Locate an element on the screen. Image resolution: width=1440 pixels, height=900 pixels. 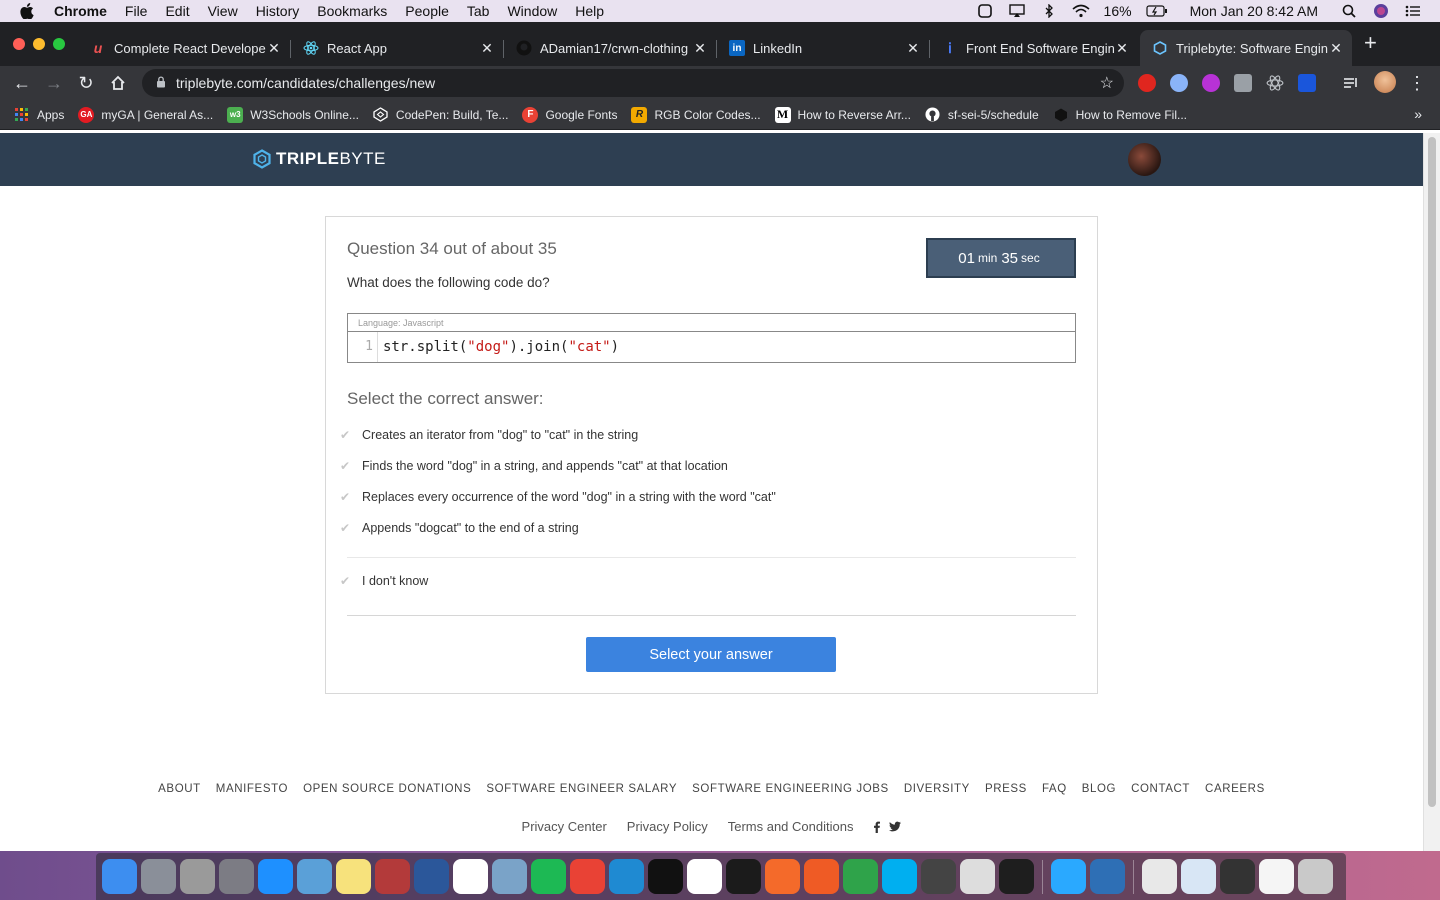
chrome-menu-icon: ⋮ is located at coordinates (1417, 83).